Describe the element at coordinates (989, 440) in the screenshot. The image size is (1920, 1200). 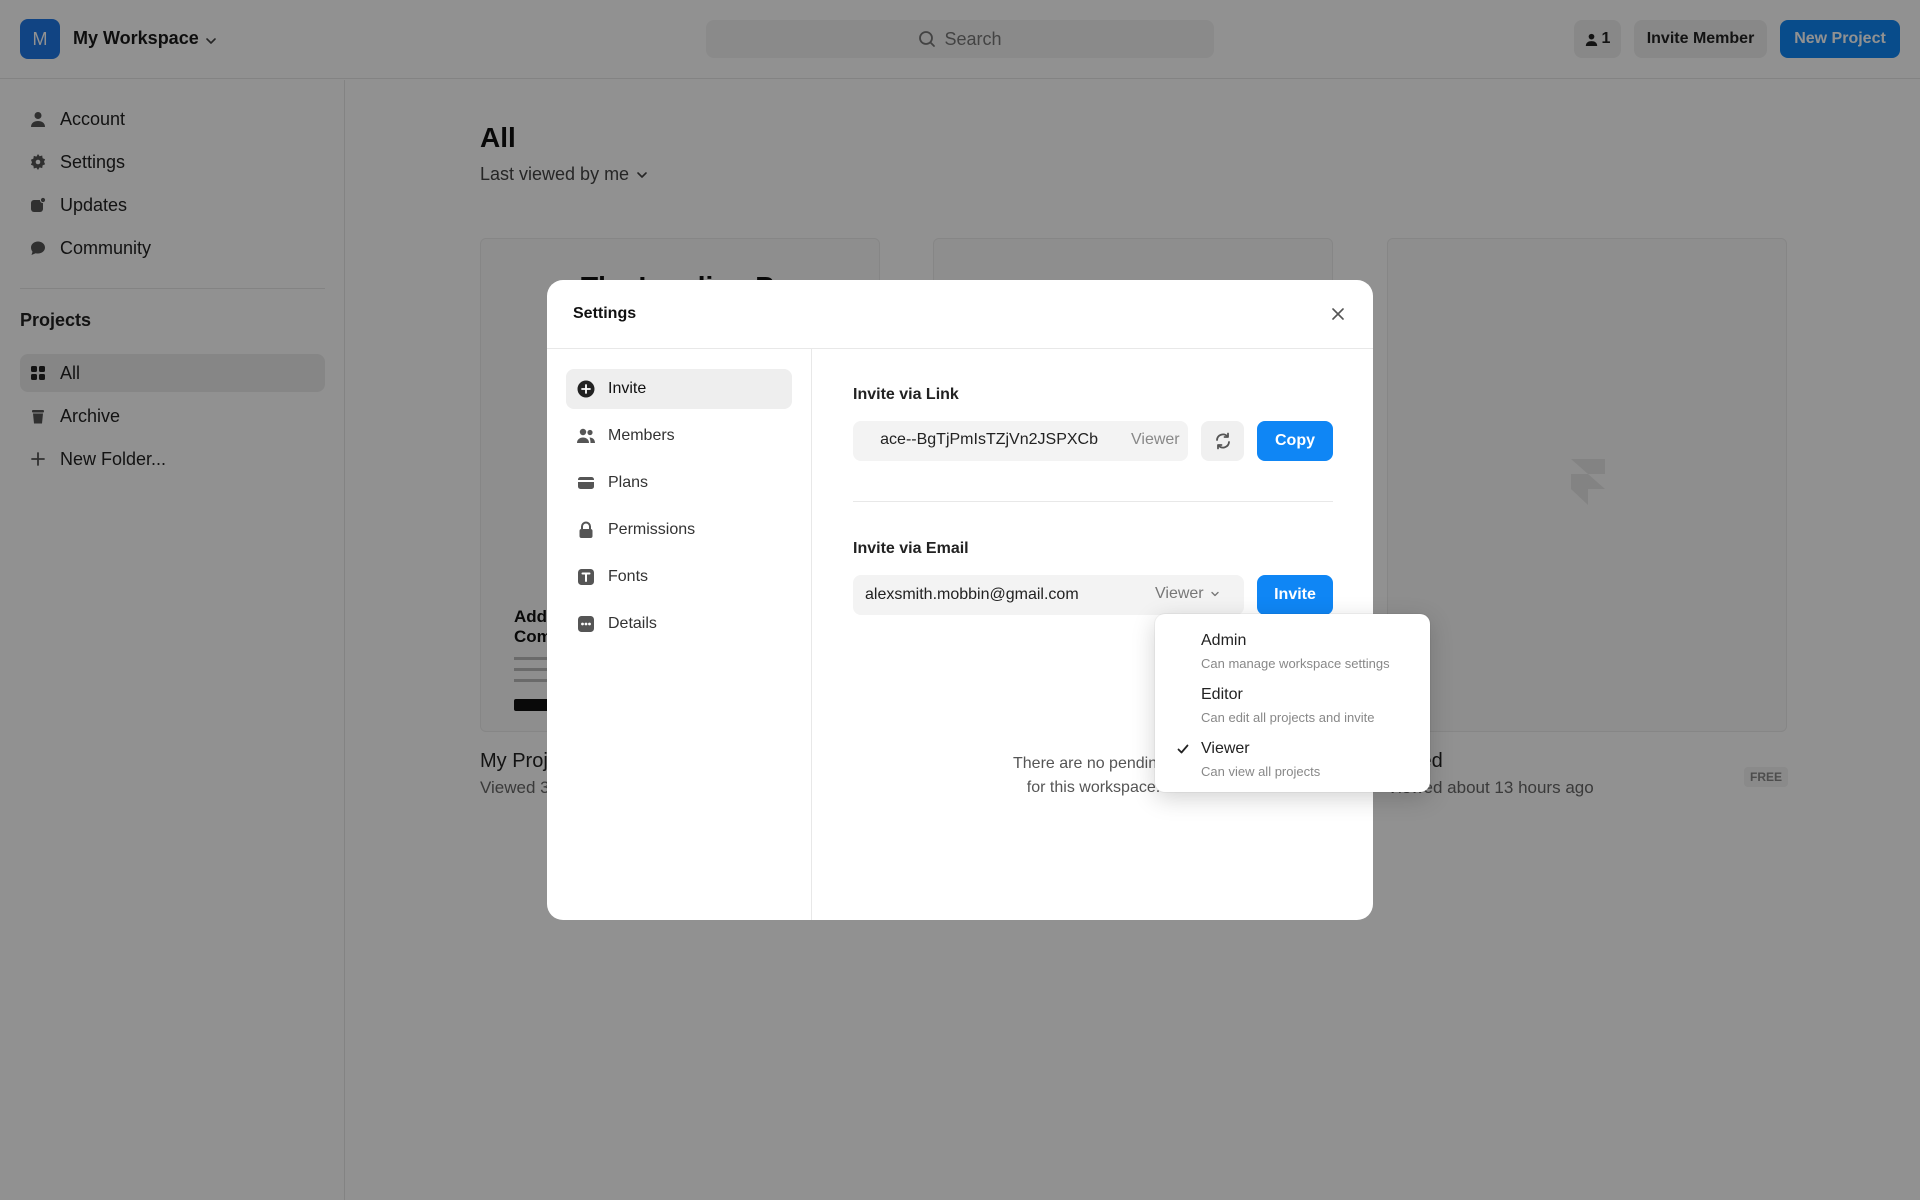
I see `invite-link-url: ace--BgTjPmIsTZjVn2JSPXCb` at that location.